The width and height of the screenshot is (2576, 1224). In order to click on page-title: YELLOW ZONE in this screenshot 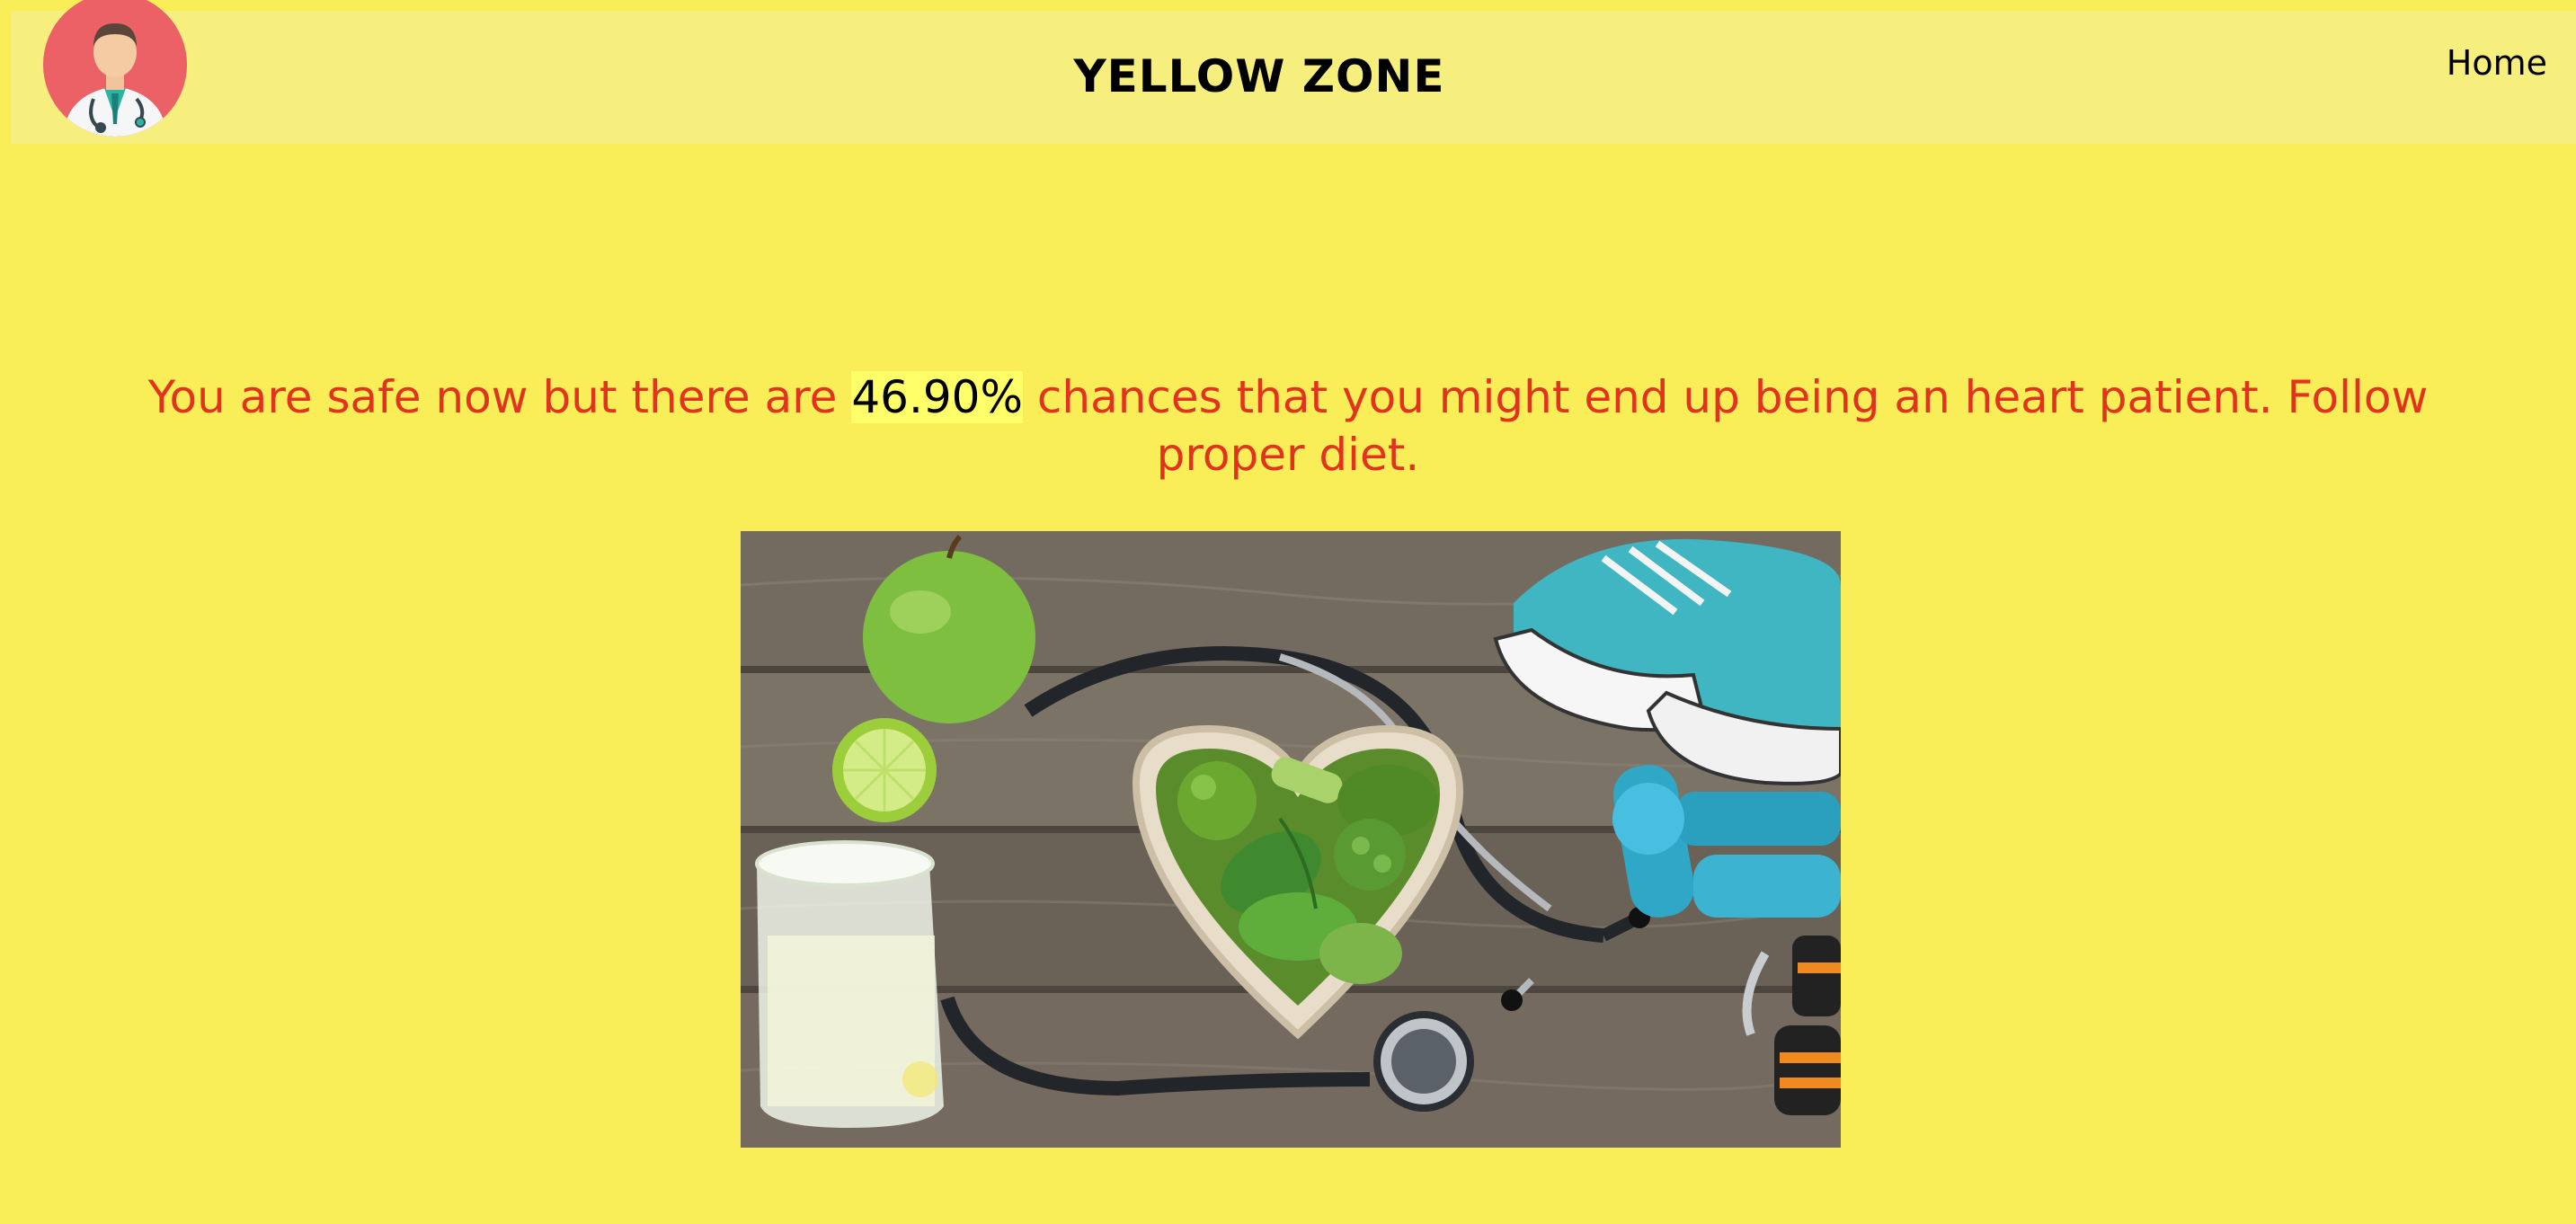, I will do `click(1259, 76)`.